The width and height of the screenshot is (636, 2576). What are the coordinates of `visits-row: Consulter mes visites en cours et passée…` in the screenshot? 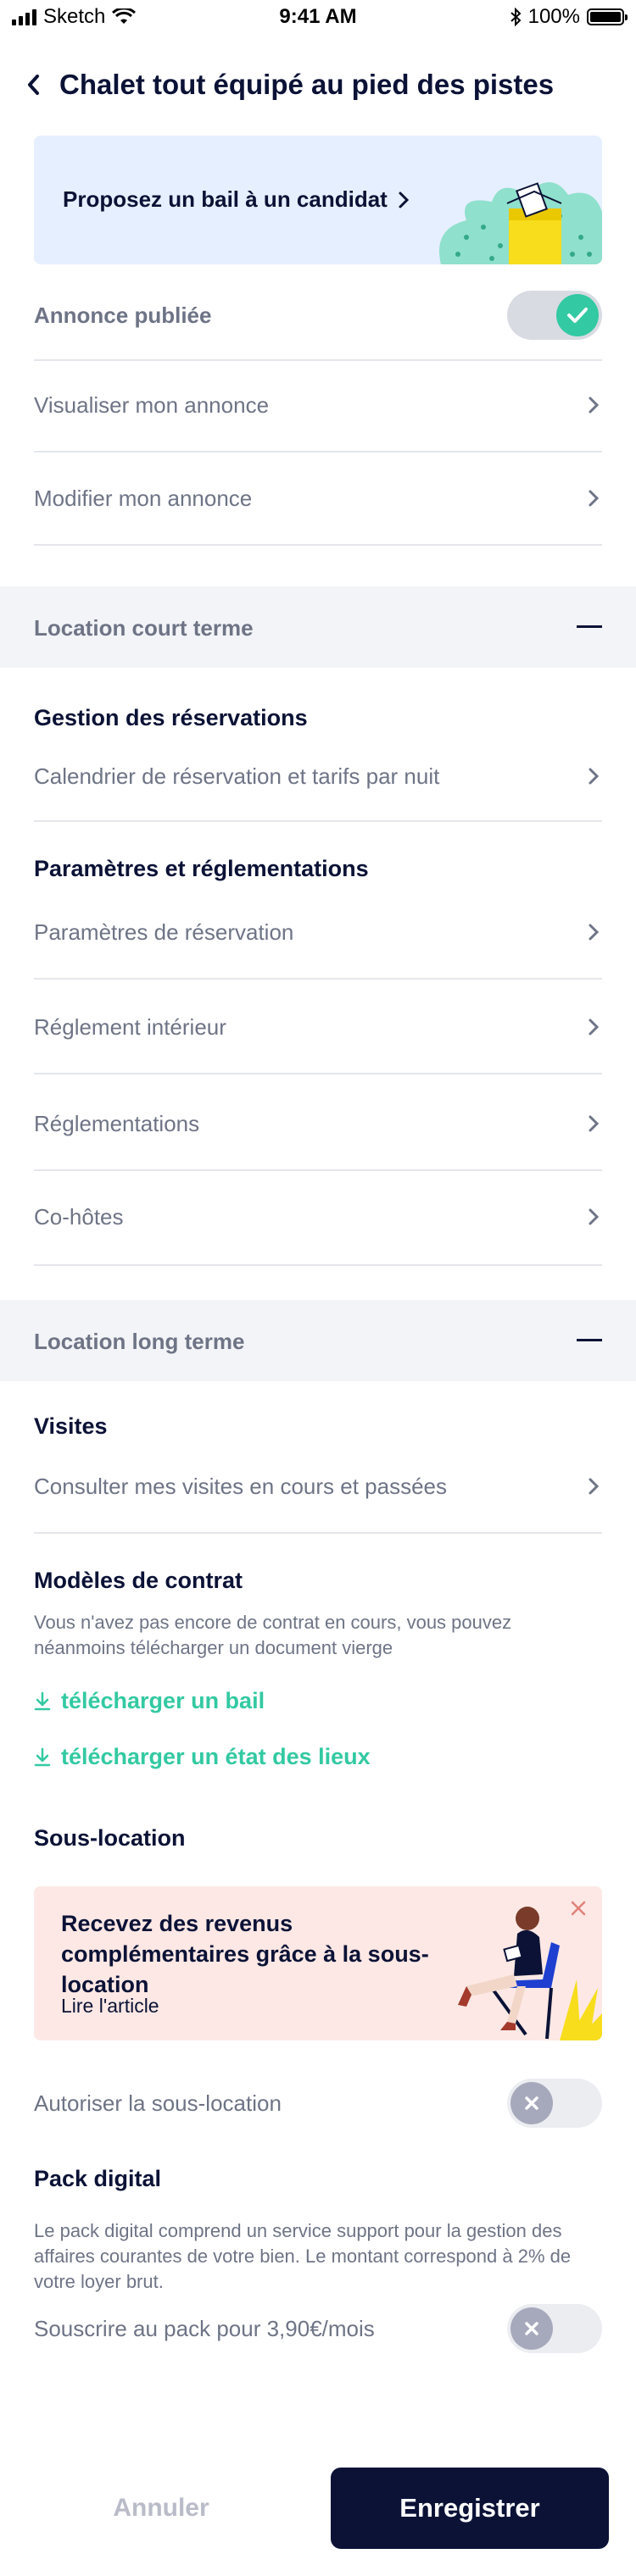 It's located at (318, 1486).